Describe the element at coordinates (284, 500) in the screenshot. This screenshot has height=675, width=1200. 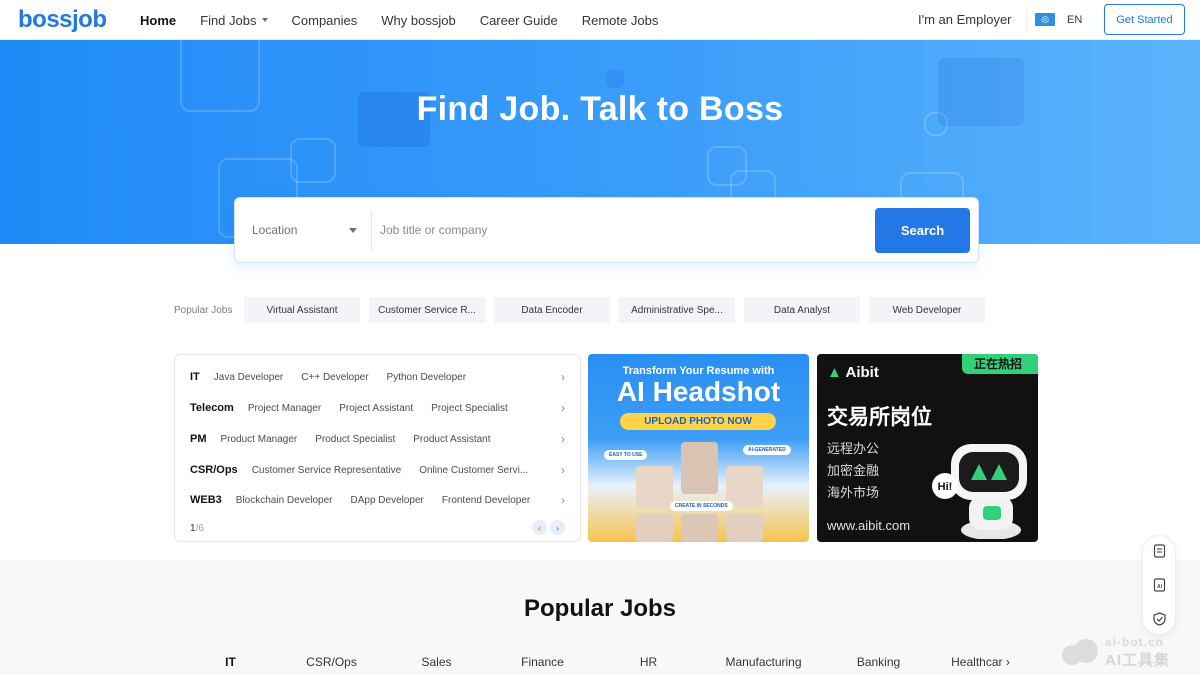
I see `subcategory-link: Blockchain Developer` at that location.